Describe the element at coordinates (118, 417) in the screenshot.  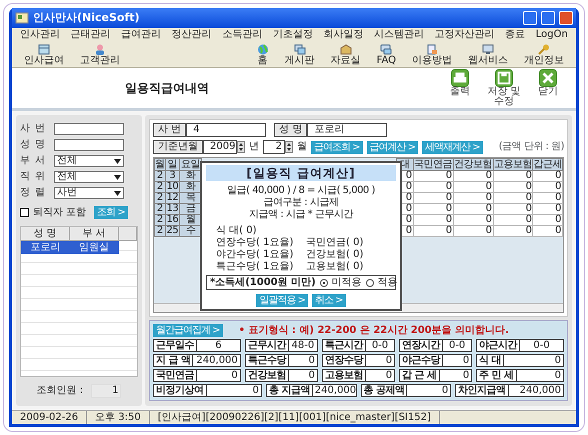
I see `status-text: 오후 3:50` at that location.